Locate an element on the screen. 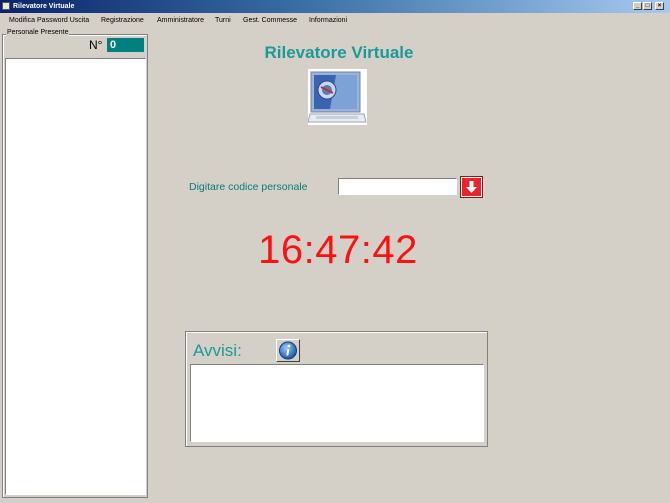 The height and width of the screenshot is (503, 670). minimize-button: _ is located at coordinates (637, 6).